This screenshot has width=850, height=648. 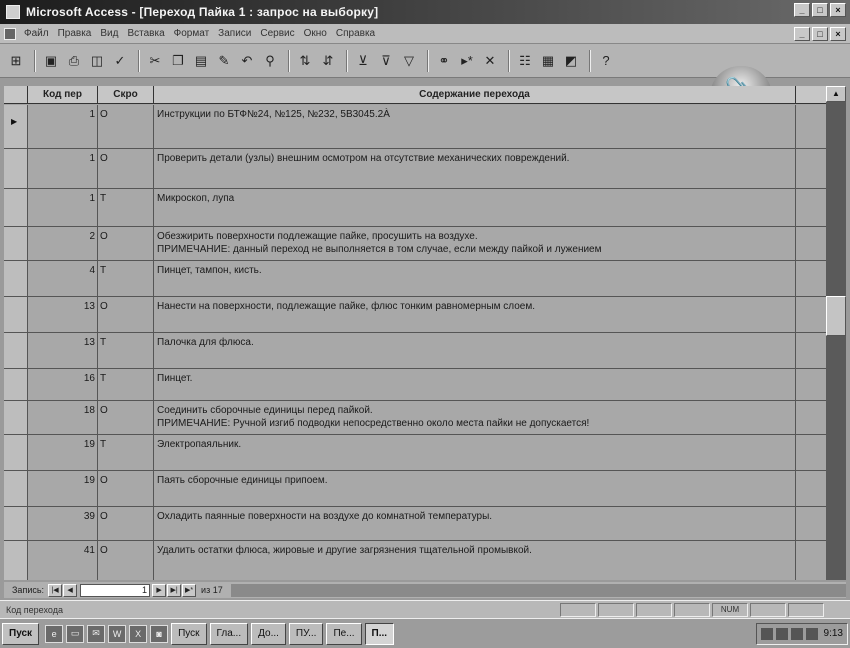 I want to click on filter-selection-icon: ⊻, so click(x=363, y=61).